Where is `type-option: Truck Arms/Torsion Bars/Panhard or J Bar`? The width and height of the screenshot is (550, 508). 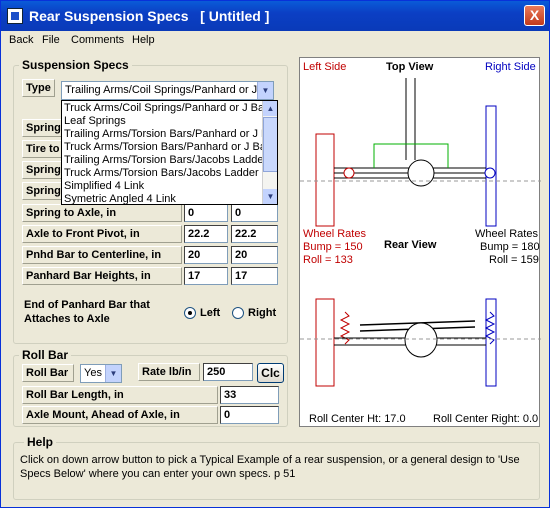 type-option: Truck Arms/Torsion Bars/Panhard or J Bar is located at coordinates (167, 147).